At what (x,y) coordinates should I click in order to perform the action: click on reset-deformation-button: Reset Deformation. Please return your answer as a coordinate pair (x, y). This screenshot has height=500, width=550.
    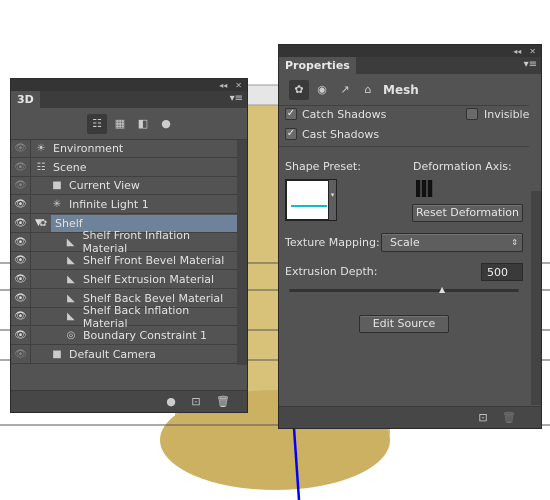
    Looking at the image, I should click on (467, 213).